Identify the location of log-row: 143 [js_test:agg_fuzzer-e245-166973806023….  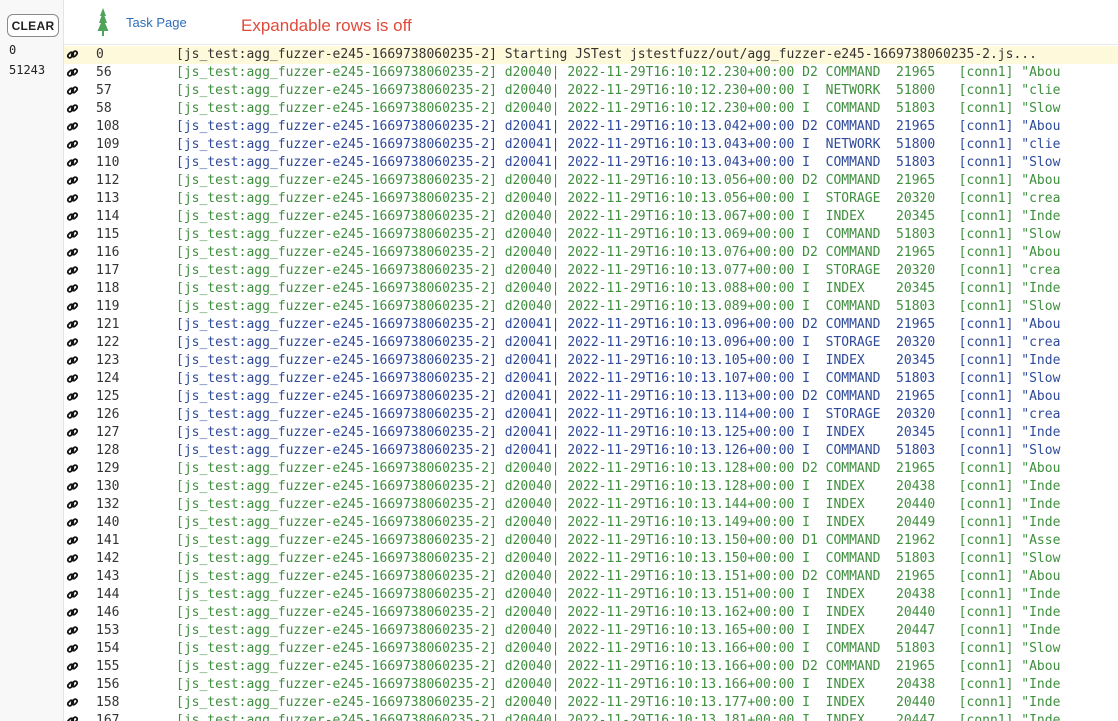
(591, 577).